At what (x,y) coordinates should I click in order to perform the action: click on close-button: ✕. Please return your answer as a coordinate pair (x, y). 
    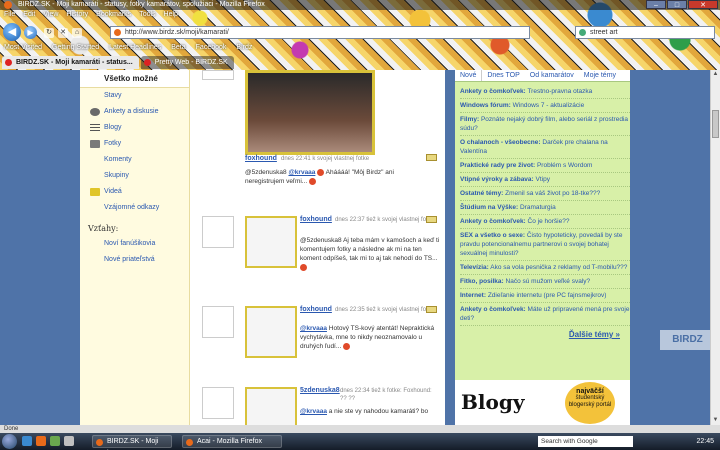
    Looking at the image, I should click on (703, 4).